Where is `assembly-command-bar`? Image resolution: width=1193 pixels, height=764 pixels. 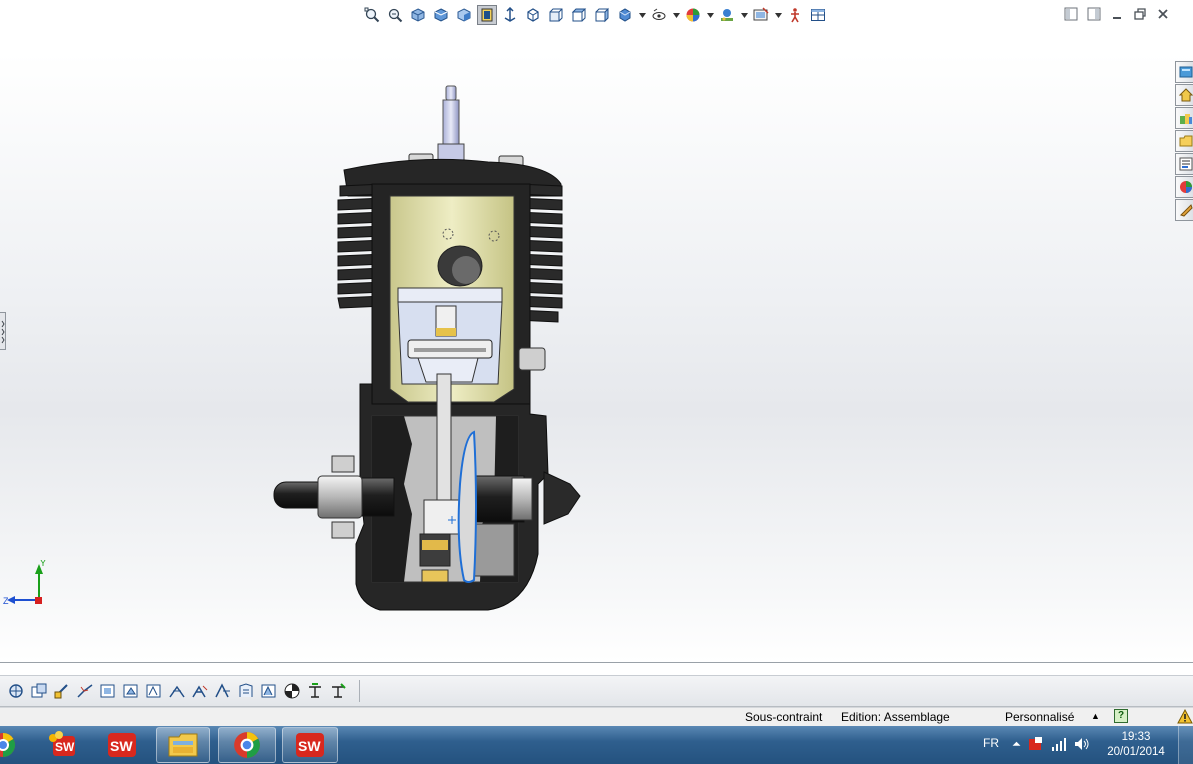
assembly-command-bar is located at coordinates (596, 691).